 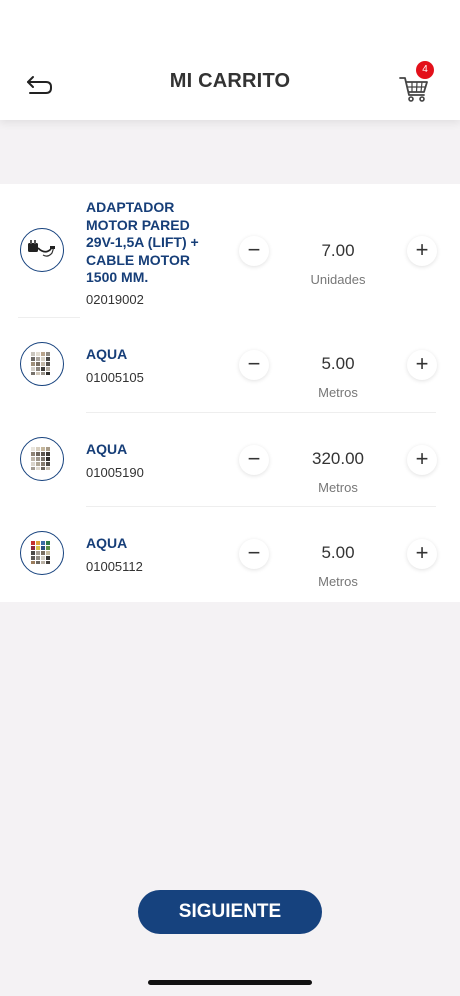 I want to click on quantity-unit: Unidades, so click(x=338, y=279).